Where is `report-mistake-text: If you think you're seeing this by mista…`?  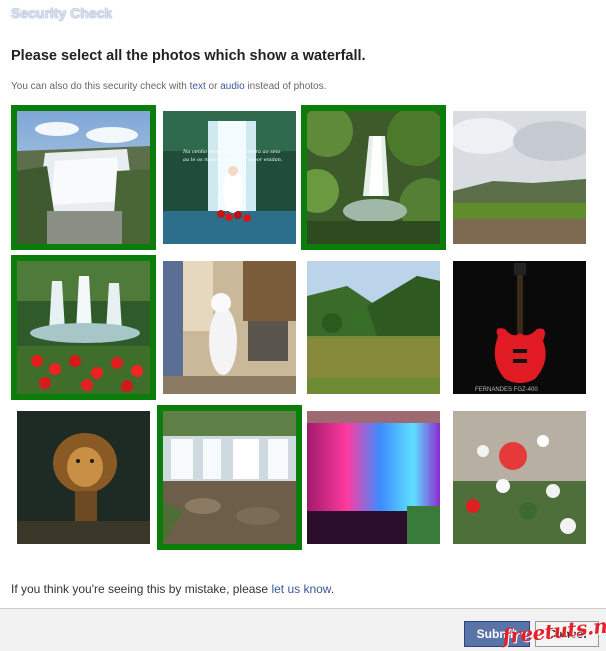
report-mistake-text: If you think you're seeing this by mista… is located at coordinates (173, 589).